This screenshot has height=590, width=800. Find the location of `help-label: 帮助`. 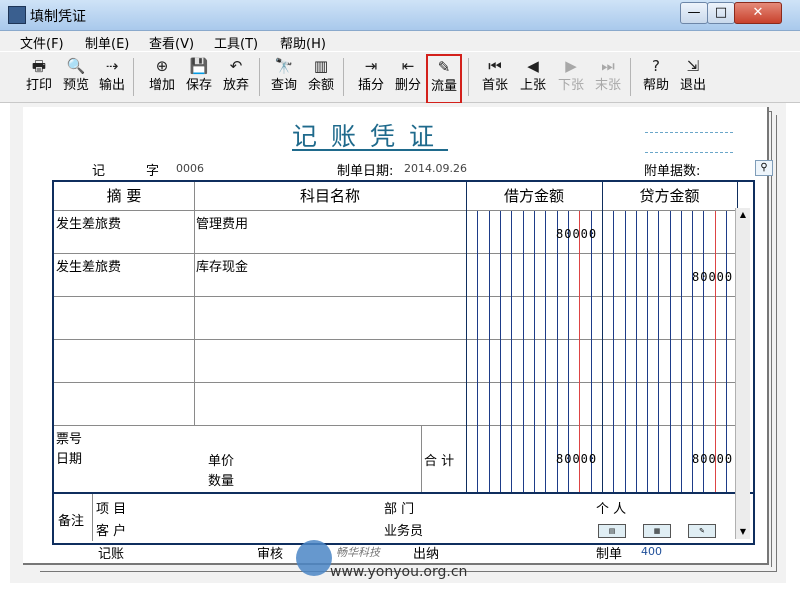

help-label: 帮助 is located at coordinates (655, 85).